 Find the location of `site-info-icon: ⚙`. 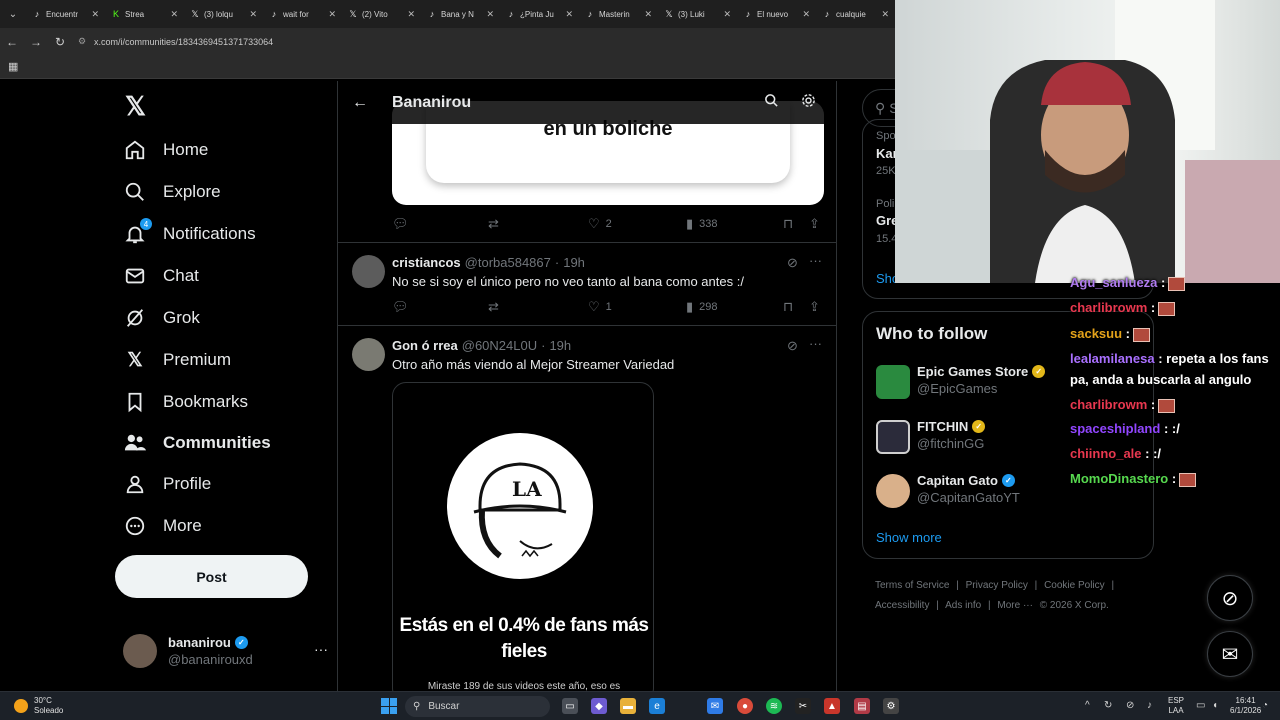

site-info-icon: ⚙ is located at coordinates (83, 41).